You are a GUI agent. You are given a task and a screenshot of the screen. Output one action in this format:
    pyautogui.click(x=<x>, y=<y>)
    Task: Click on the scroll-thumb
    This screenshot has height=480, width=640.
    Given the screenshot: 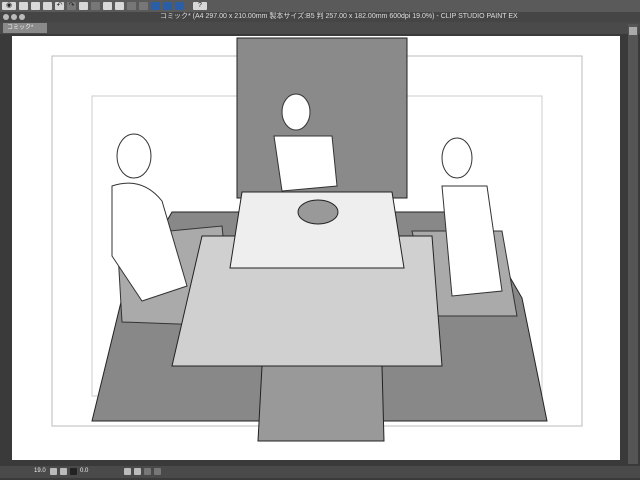 What is the action you would take?
    pyautogui.click(x=633, y=31)
    